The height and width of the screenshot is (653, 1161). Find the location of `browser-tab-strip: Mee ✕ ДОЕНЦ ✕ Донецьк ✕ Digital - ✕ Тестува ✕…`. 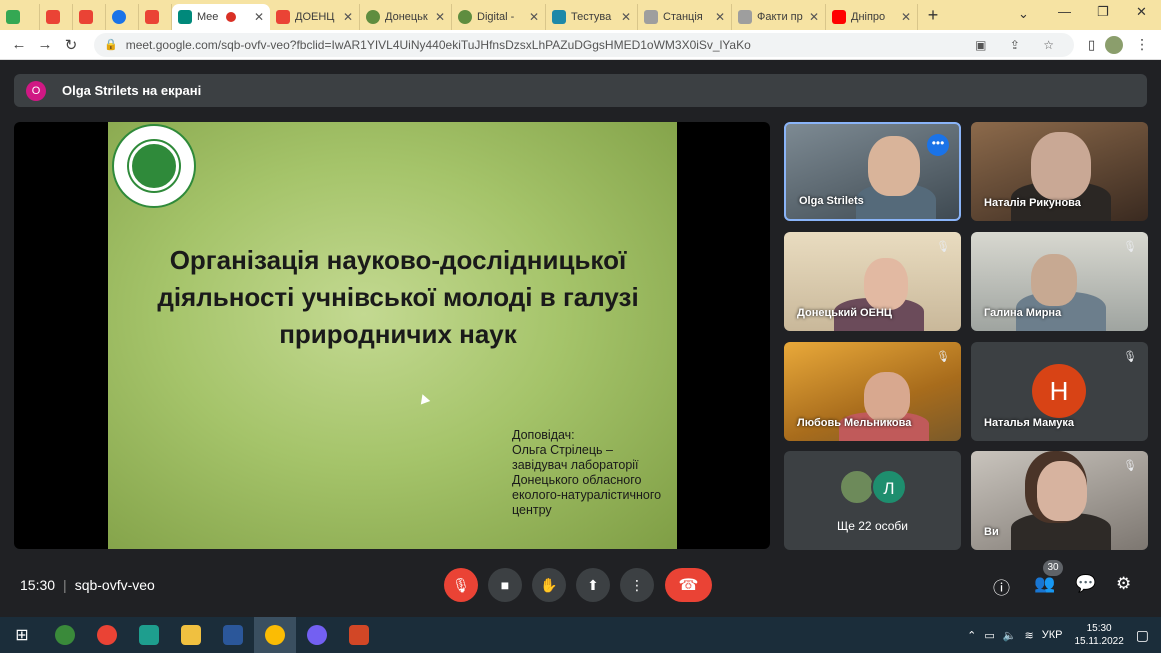

browser-tab-strip: Mee ✕ ДОЕНЦ ✕ Донецьк ✕ Digital - ✕ Тестува ✕… is located at coordinates (580, 15).